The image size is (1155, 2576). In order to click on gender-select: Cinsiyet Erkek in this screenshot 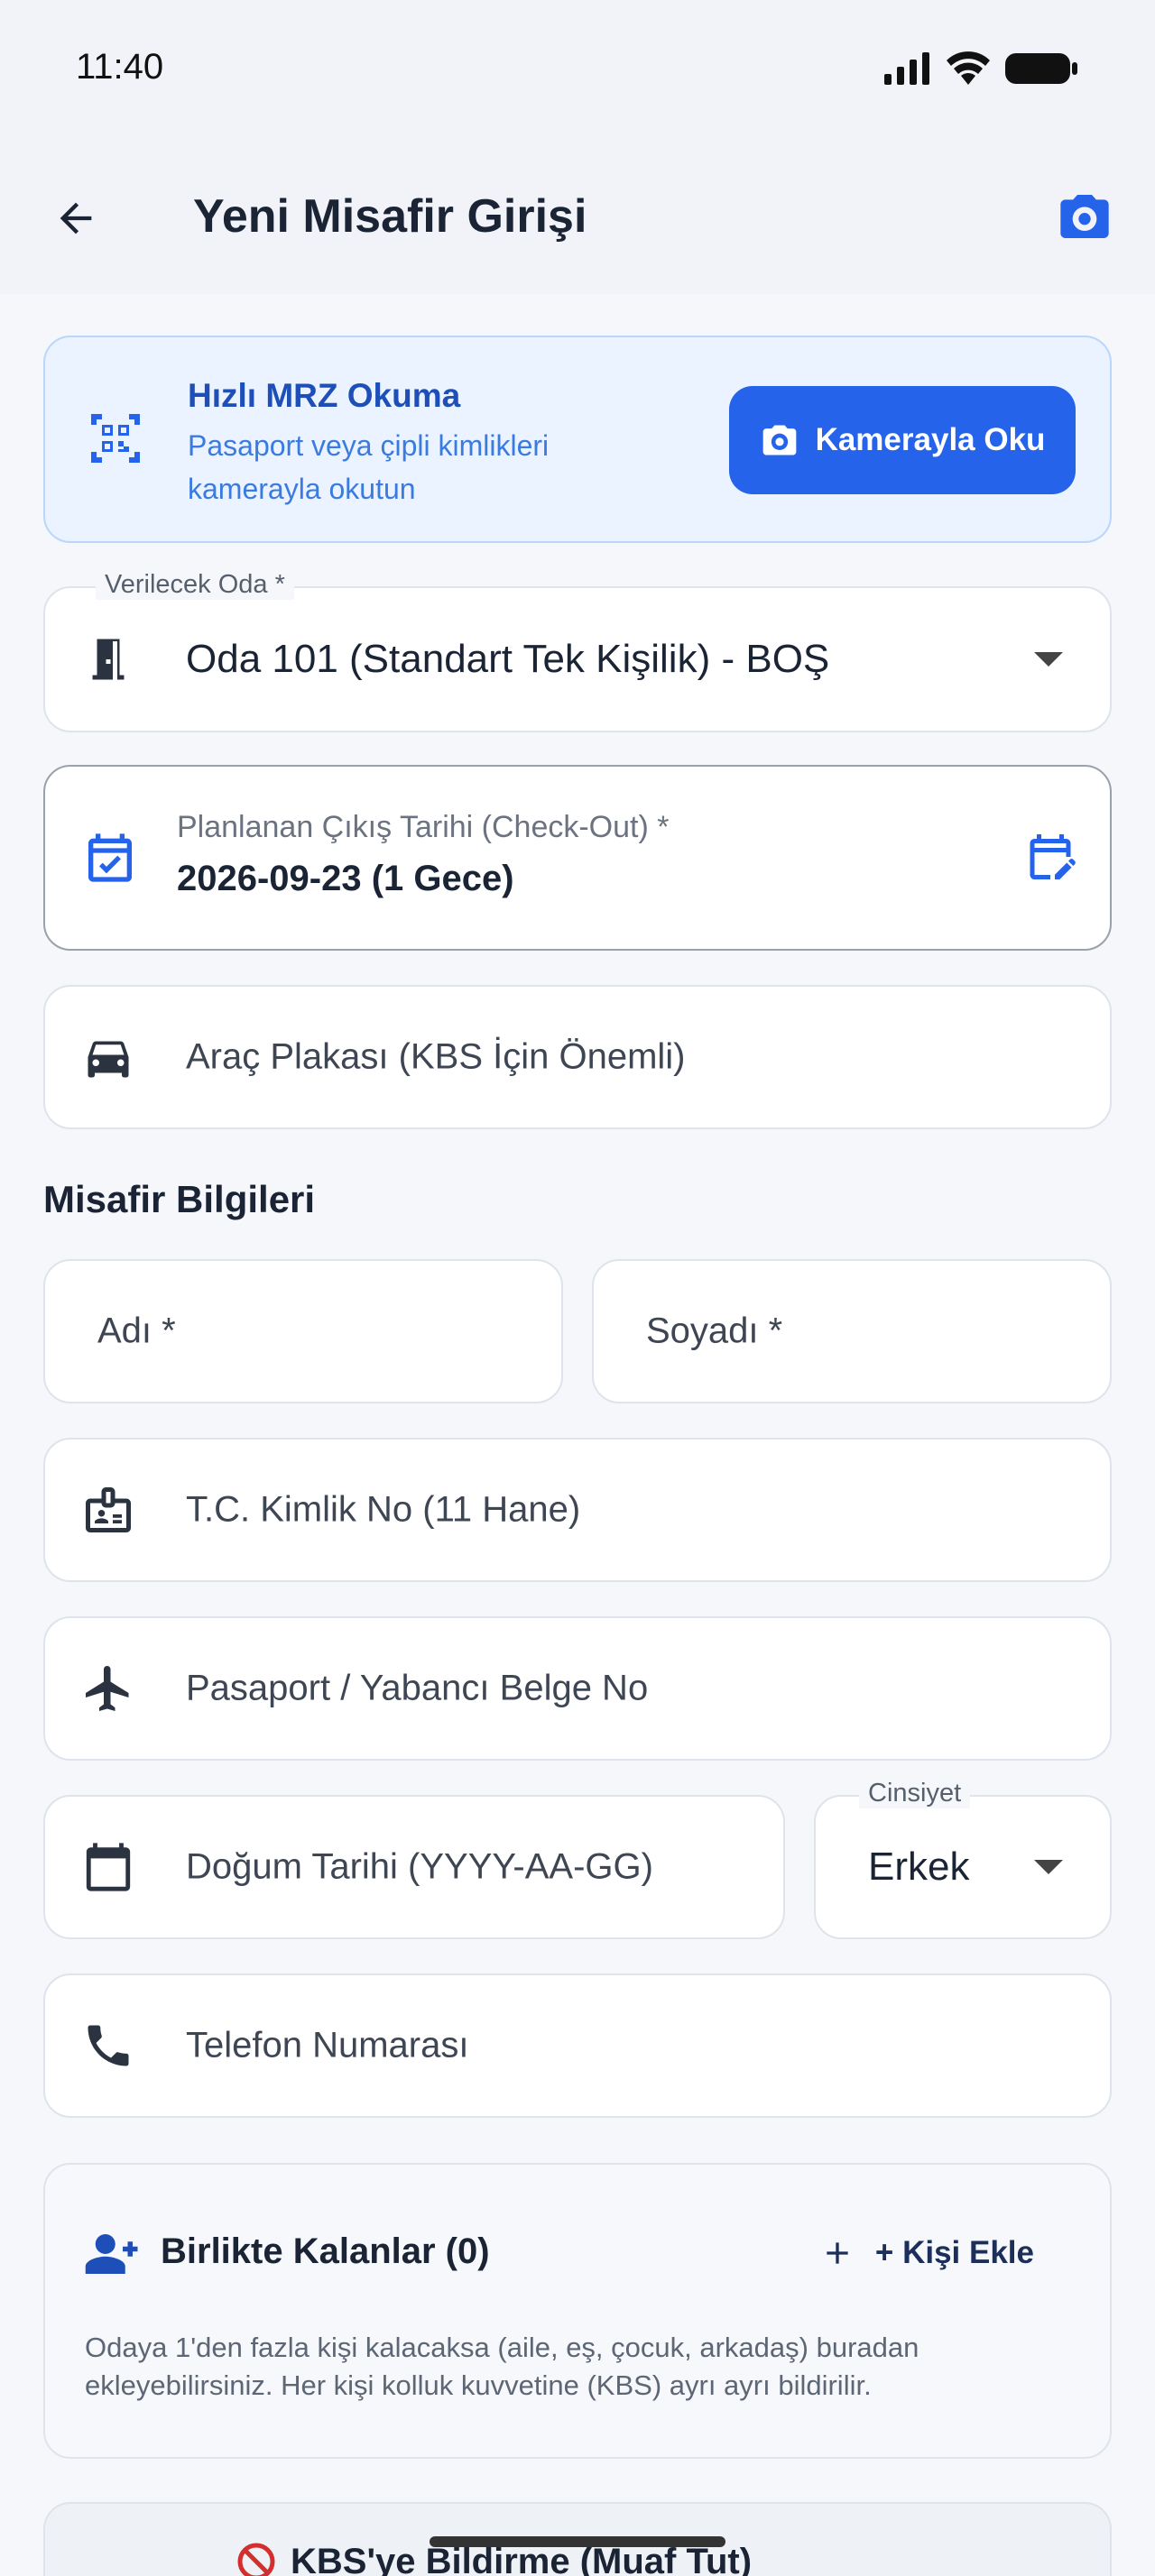, I will do `click(963, 1859)`.